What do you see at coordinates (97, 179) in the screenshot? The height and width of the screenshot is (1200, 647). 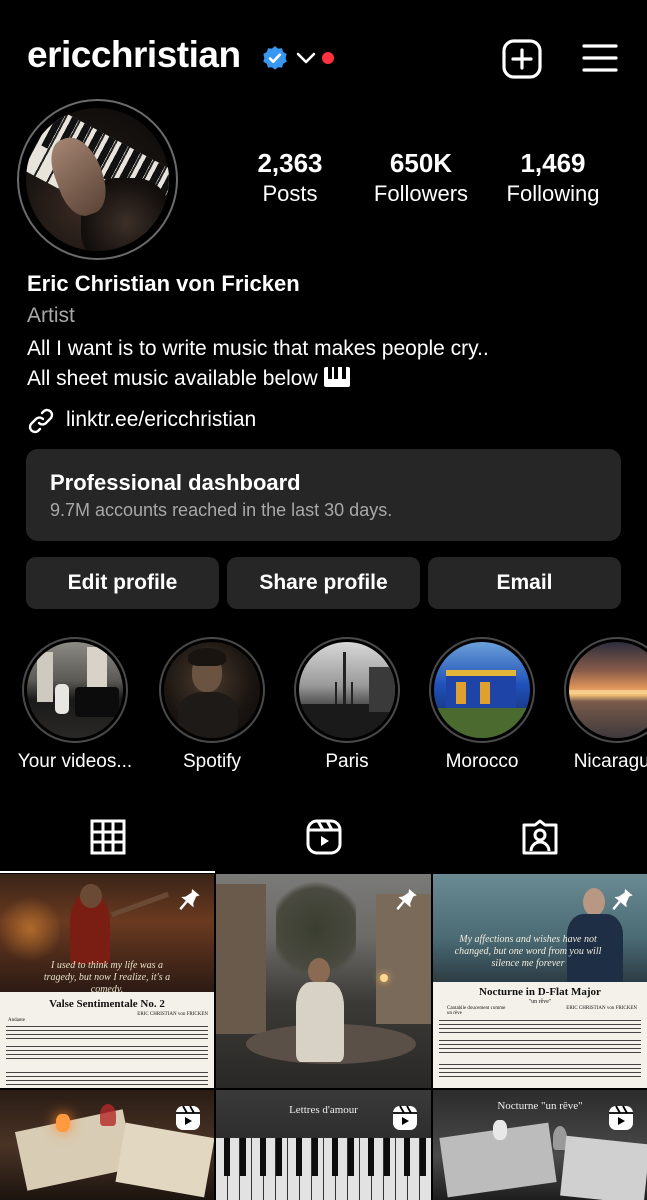 I see `avatar` at bounding box center [97, 179].